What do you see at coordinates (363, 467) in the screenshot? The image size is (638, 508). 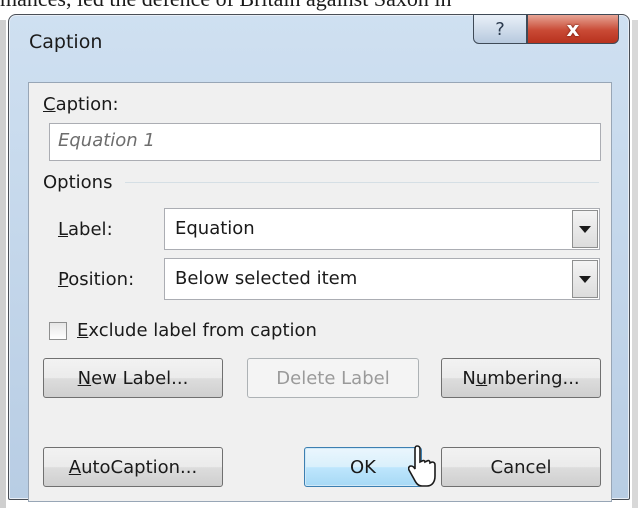 I see `ok-button: OK` at bounding box center [363, 467].